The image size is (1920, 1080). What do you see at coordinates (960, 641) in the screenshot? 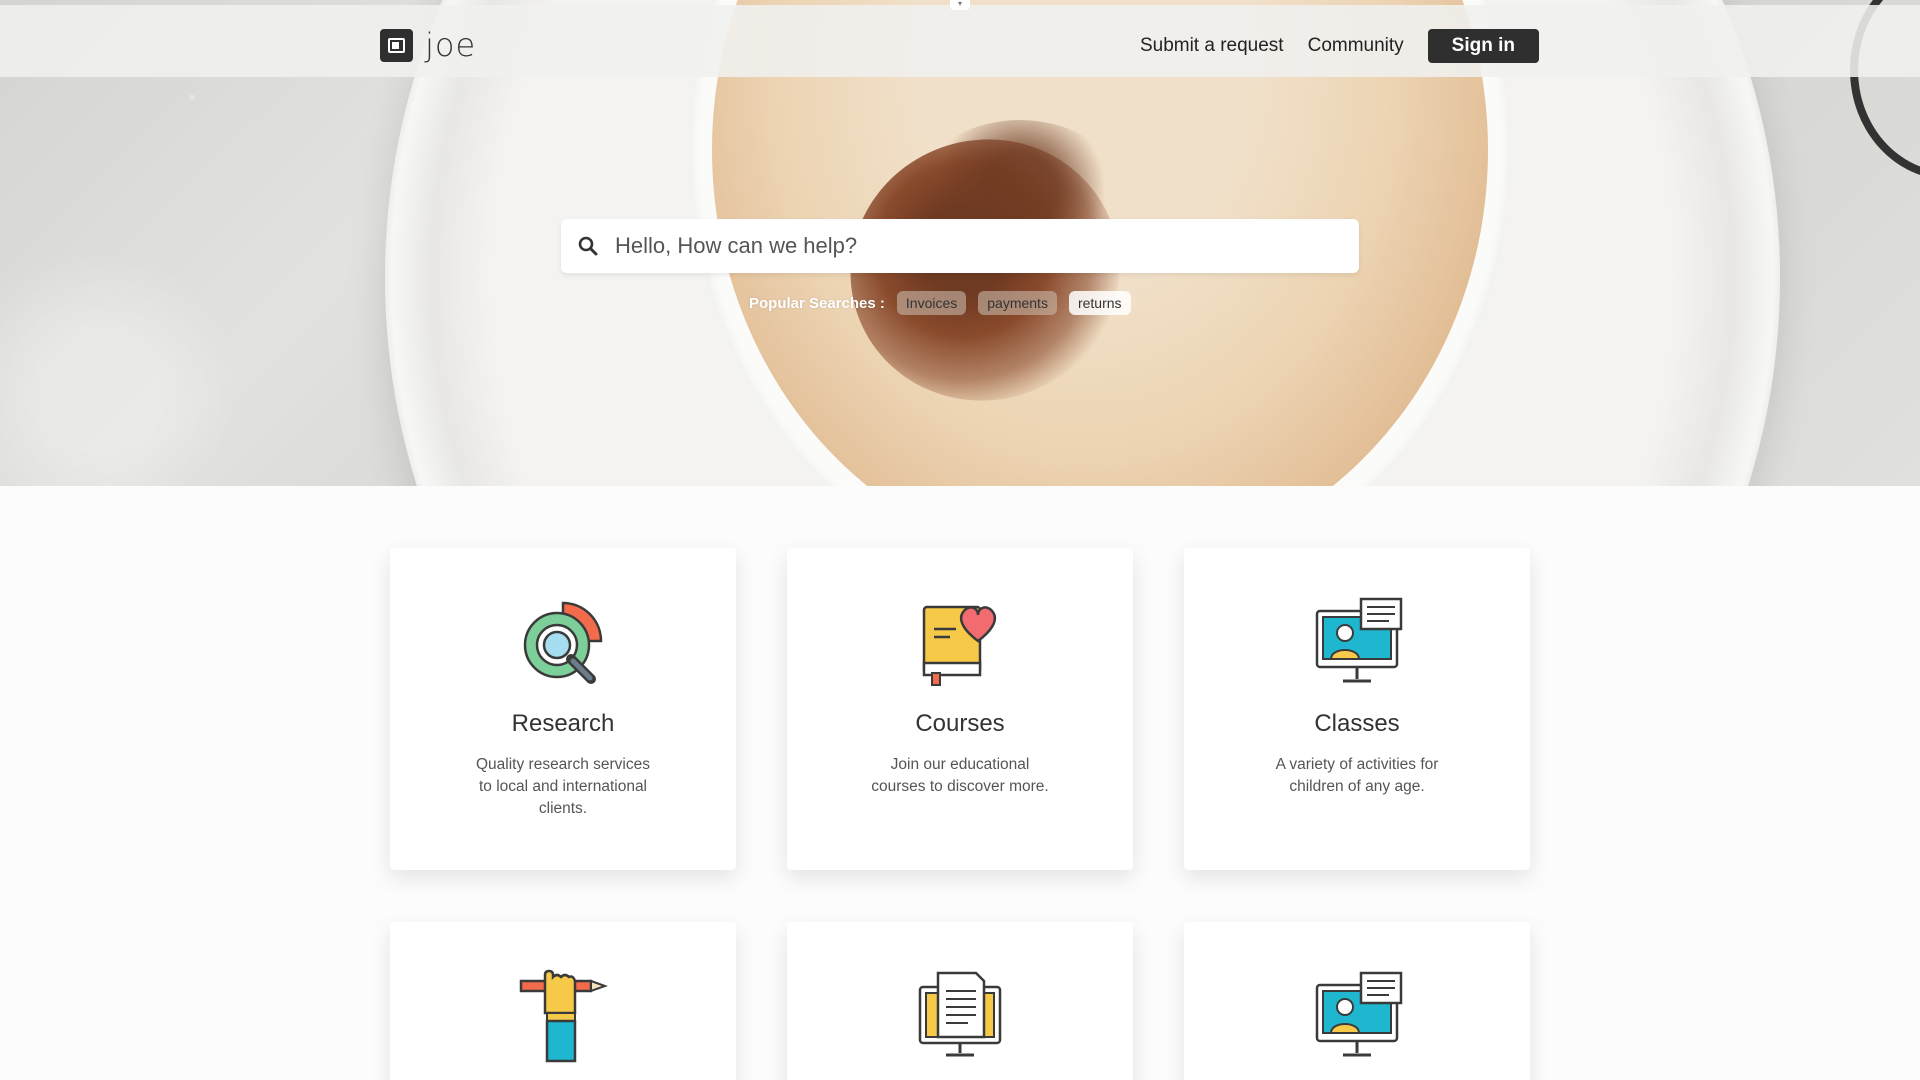
I see `book-heart-icon` at bounding box center [960, 641].